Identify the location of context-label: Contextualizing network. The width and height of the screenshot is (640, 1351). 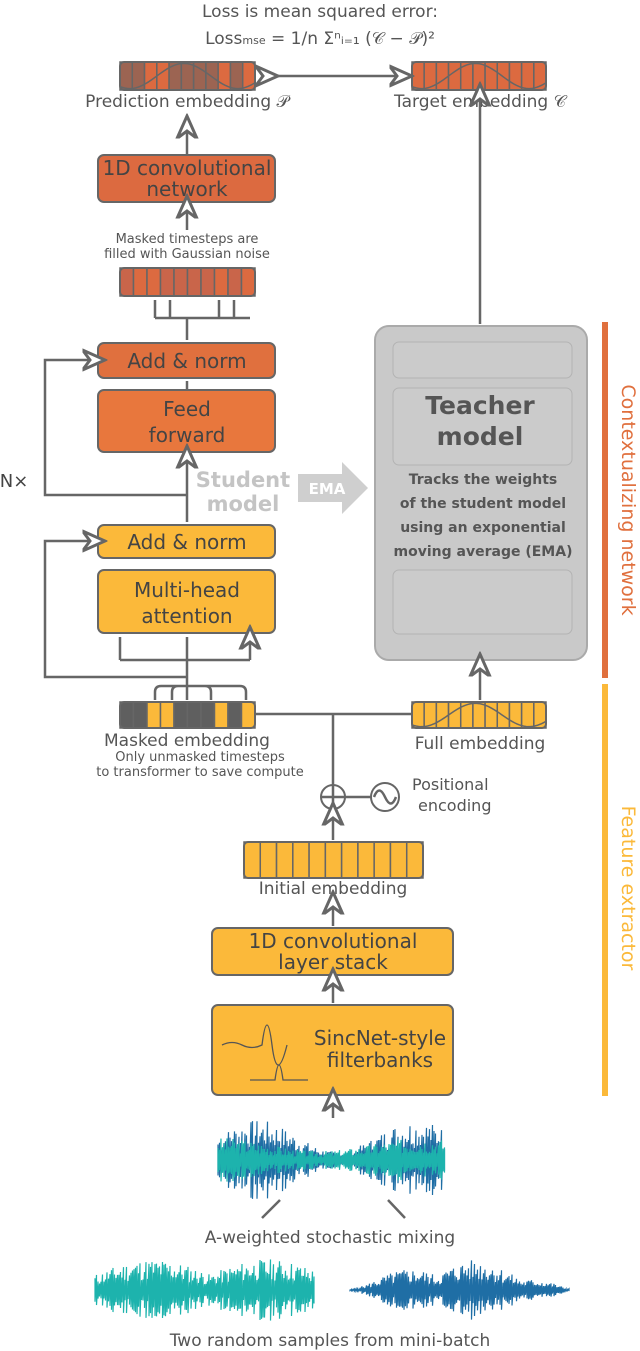
(628, 499).